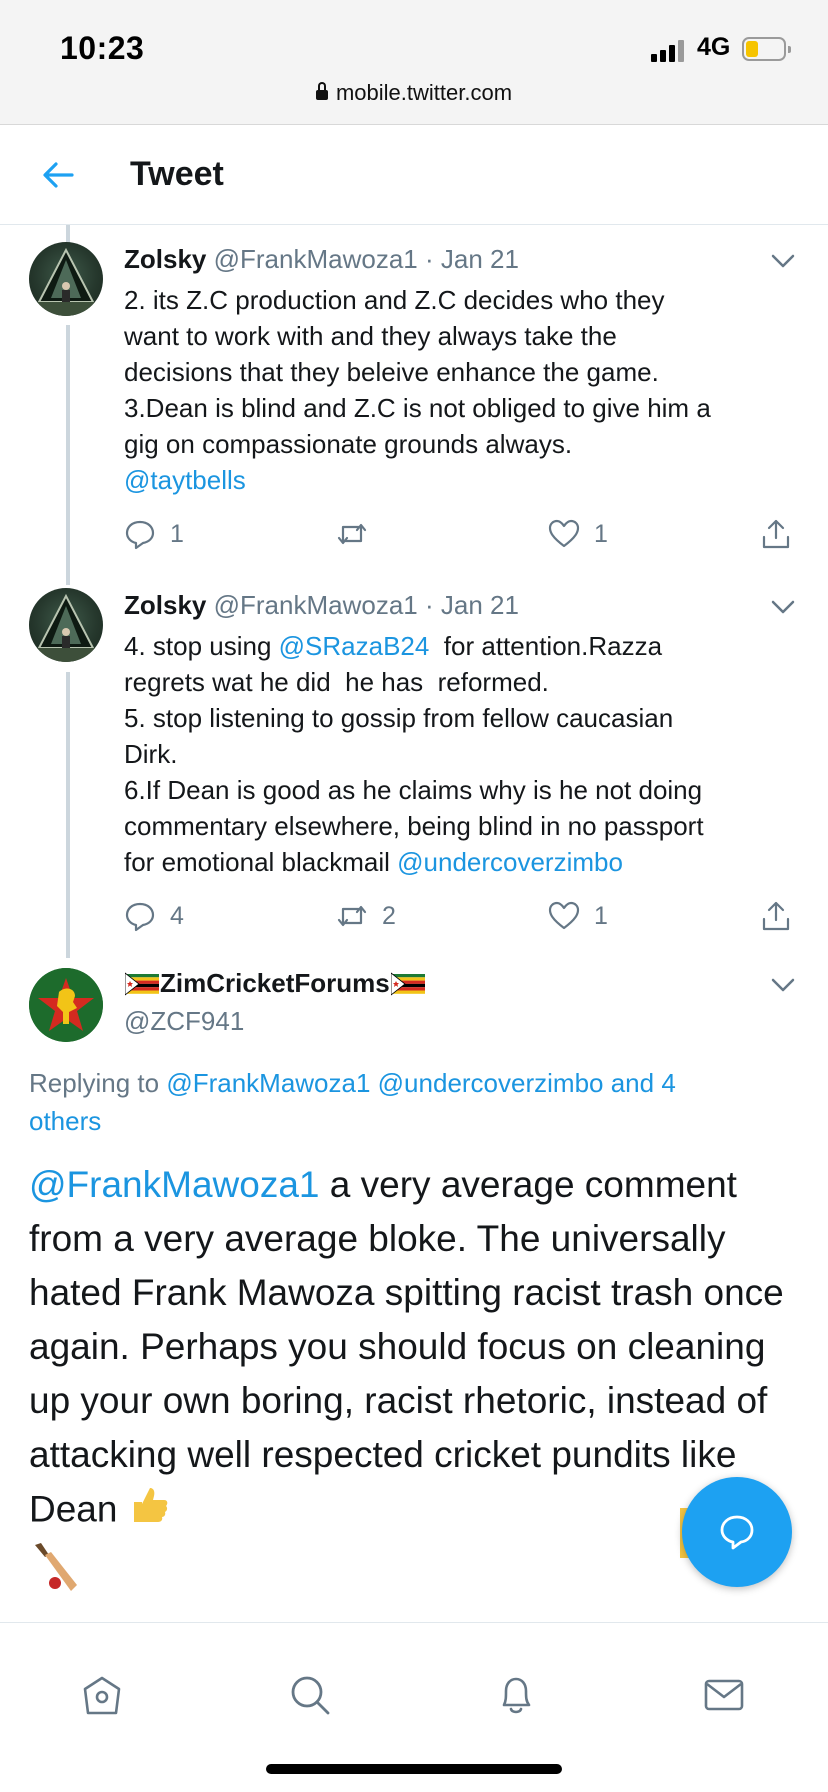 The image size is (828, 1792). Describe the element at coordinates (510, 862) in the screenshot. I see `mention-link: @undercoverzimbo` at that location.